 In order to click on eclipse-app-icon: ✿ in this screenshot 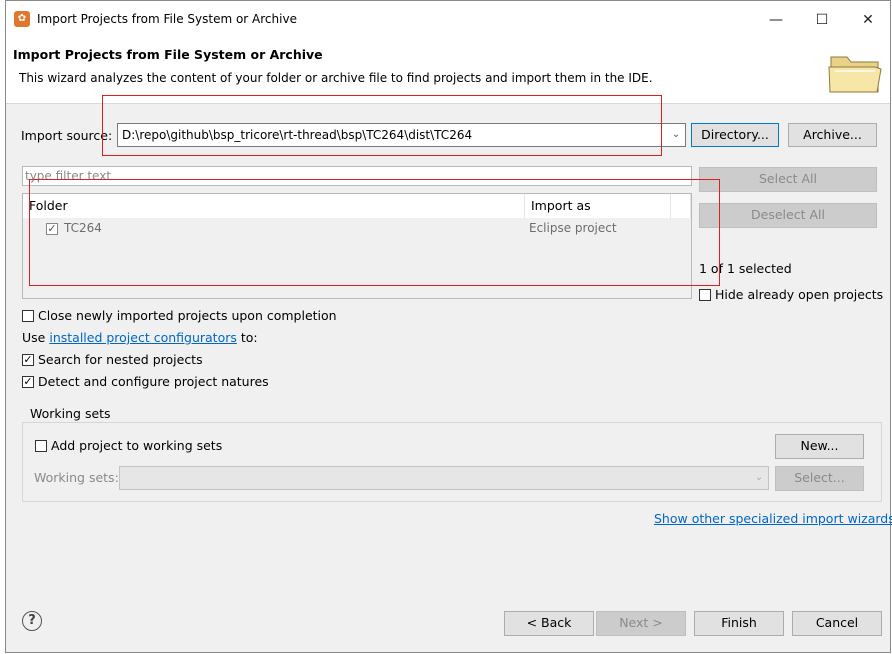, I will do `click(22, 19)`.